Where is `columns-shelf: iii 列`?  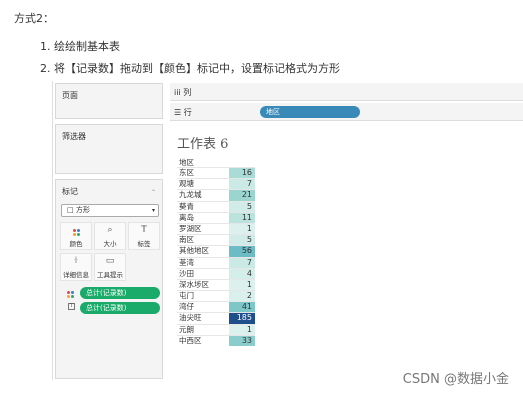 columns-shelf: iii 列 is located at coordinates (346, 92).